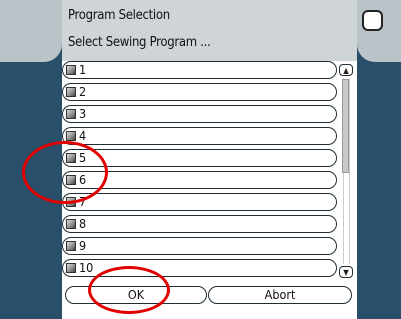 The image size is (401, 319). What do you see at coordinates (199, 114) in the screenshot?
I see `program-item: 3` at bounding box center [199, 114].